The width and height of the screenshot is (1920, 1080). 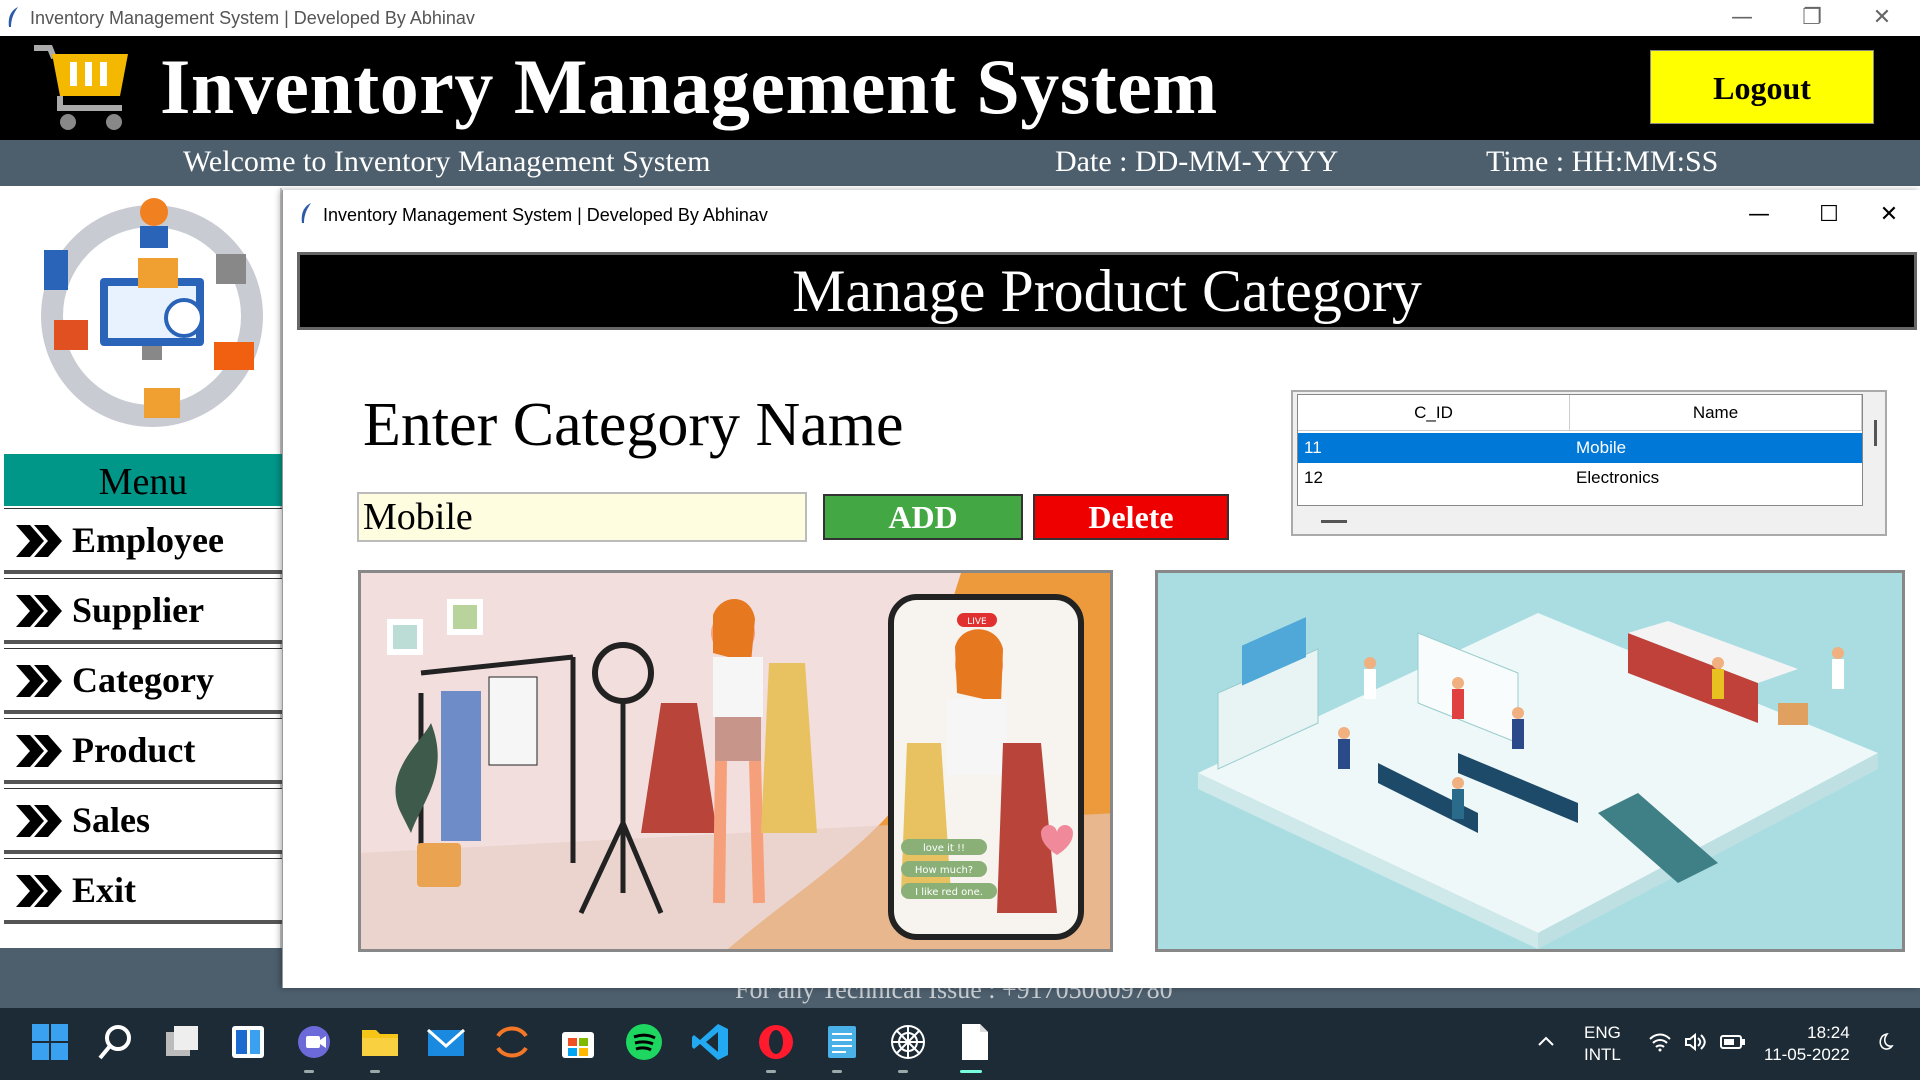 What do you see at coordinates (1884, 1042) in the screenshot?
I see `notification-moon-icon` at bounding box center [1884, 1042].